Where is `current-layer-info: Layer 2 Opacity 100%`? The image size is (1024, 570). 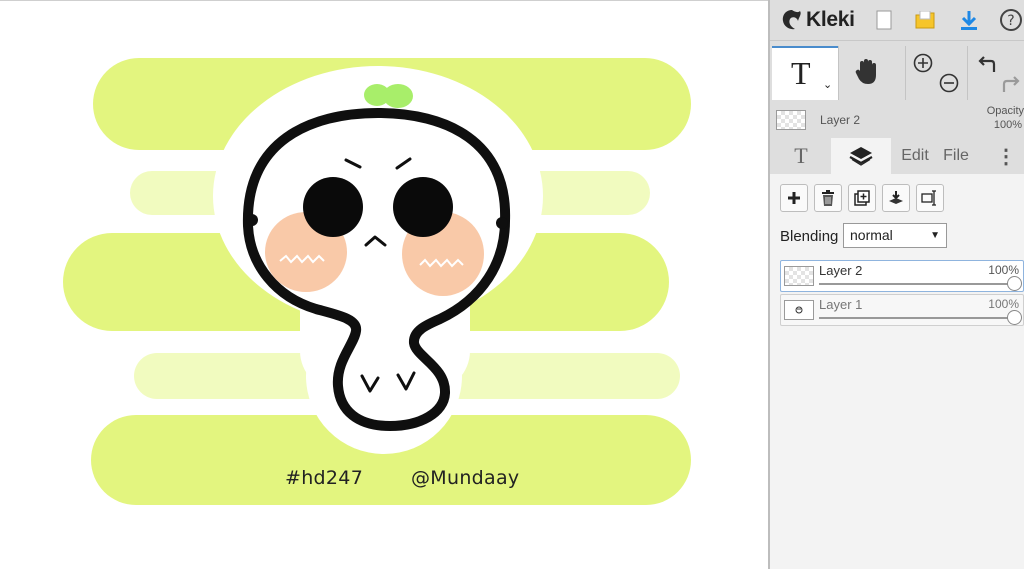 current-layer-info: Layer 2 Opacity 100% is located at coordinates (897, 120).